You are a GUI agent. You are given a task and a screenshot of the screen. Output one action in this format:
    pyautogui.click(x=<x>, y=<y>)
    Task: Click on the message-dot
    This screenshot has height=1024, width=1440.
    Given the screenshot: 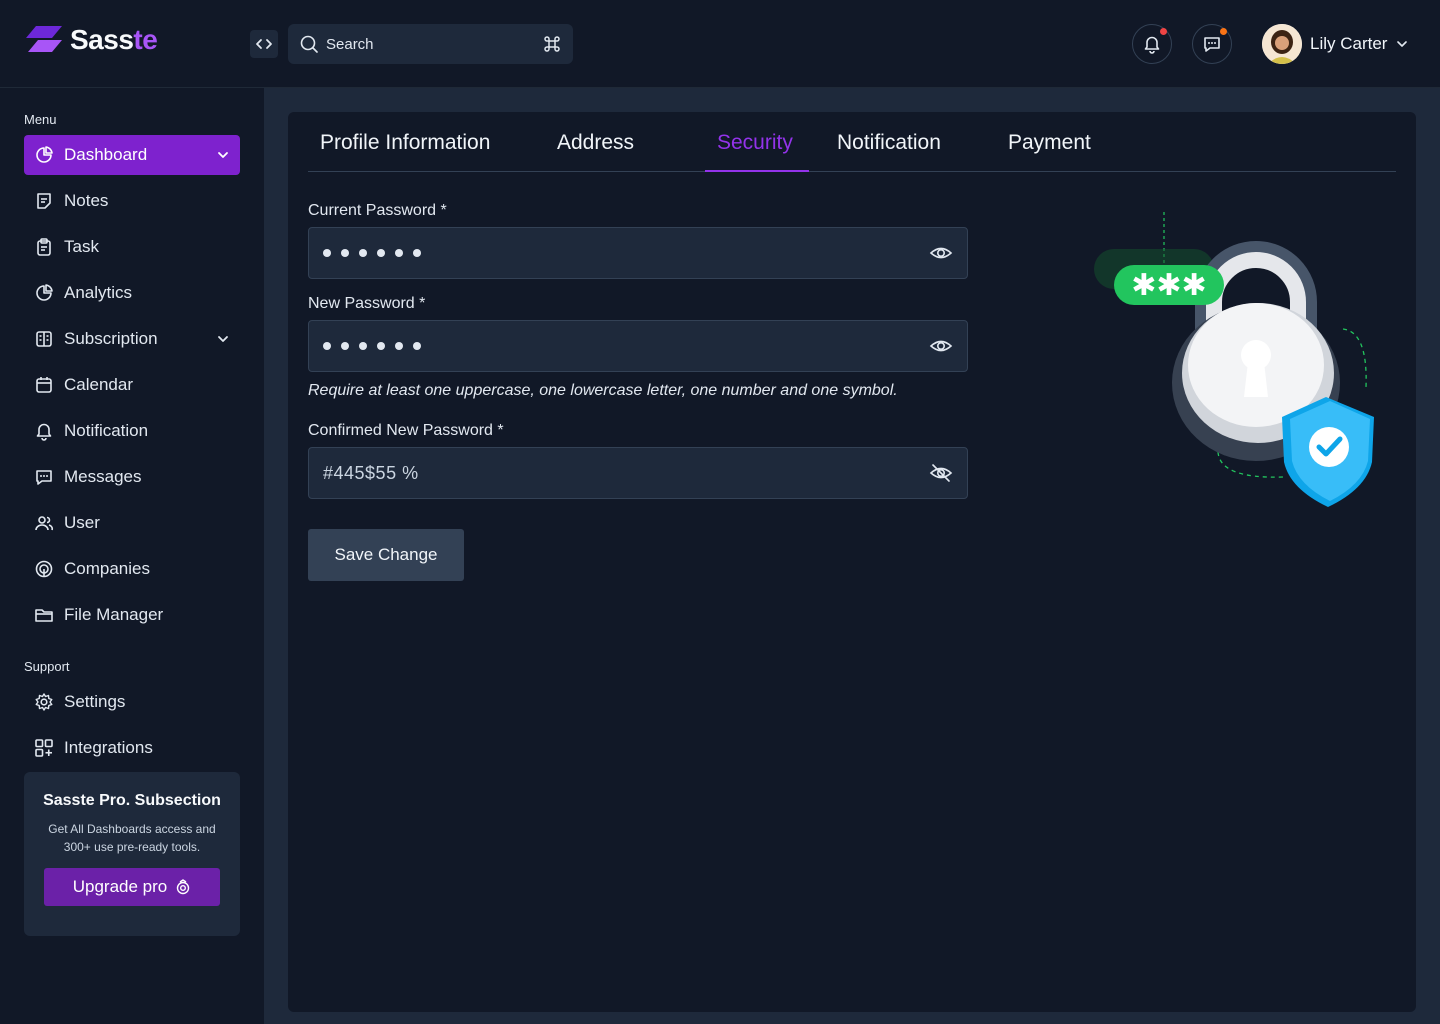 What is the action you would take?
    pyautogui.click(x=1223, y=31)
    